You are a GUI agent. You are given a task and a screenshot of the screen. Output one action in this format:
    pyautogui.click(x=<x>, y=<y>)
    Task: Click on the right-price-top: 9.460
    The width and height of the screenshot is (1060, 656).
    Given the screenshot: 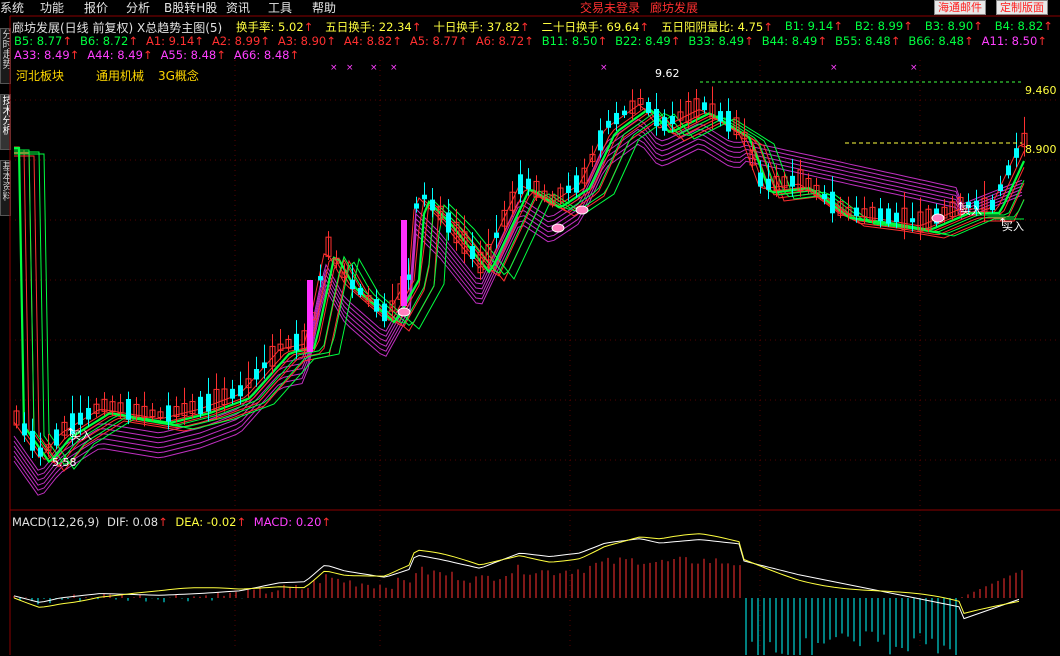 What is the action you would take?
    pyautogui.click(x=1041, y=90)
    